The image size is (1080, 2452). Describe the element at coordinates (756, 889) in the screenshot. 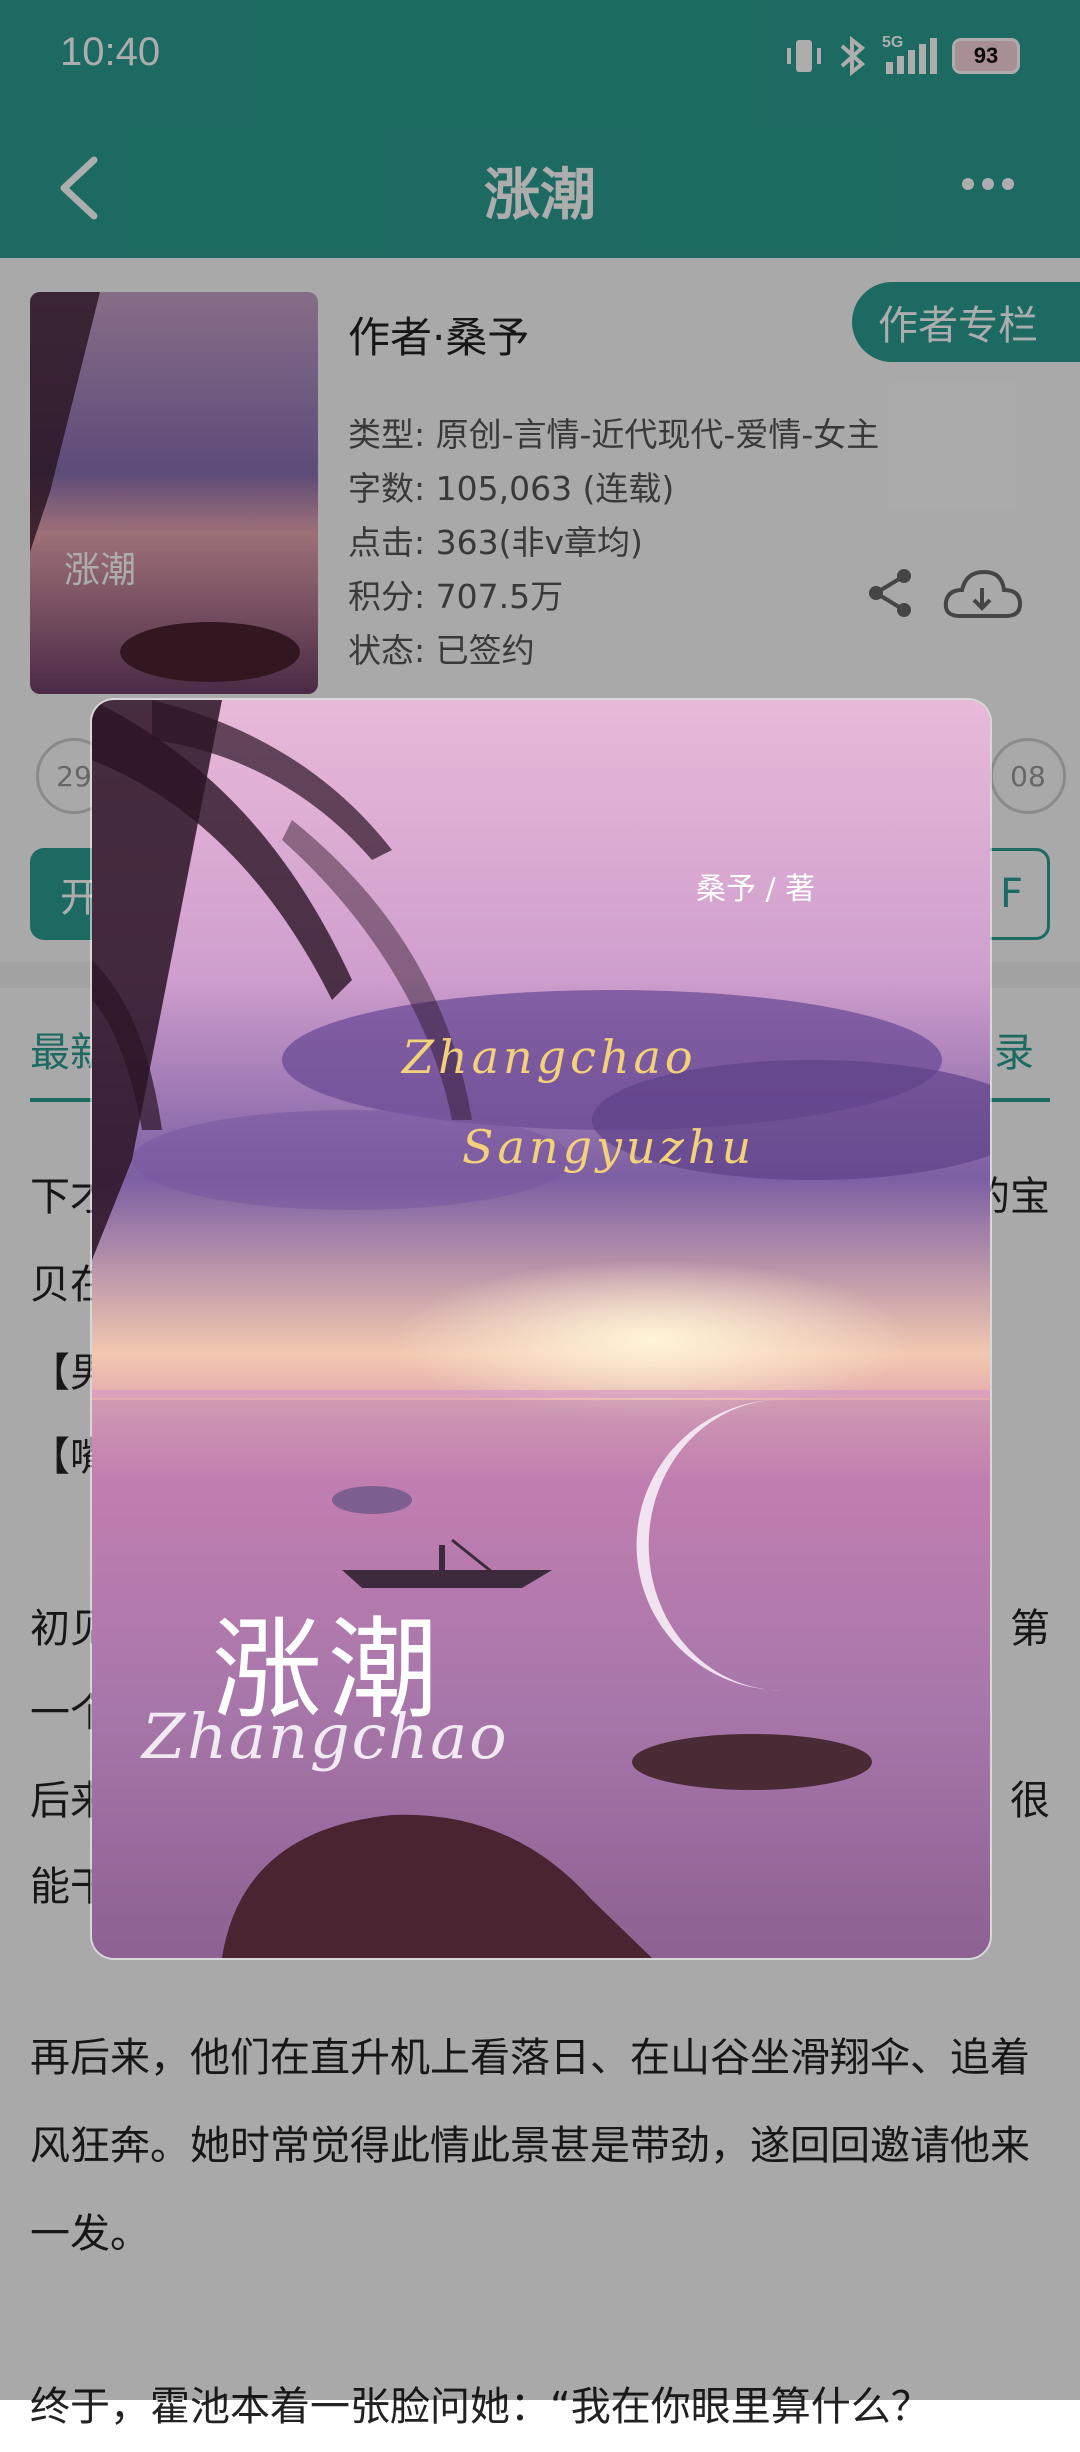

I see `cover-author-line: 桑予 / 著` at that location.